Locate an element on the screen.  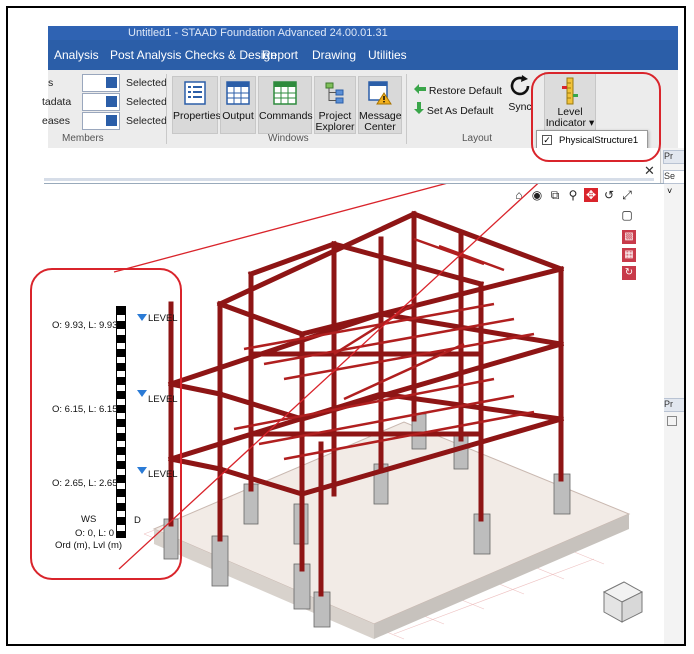
properties-label: Properties is located at coordinates (197, 116).